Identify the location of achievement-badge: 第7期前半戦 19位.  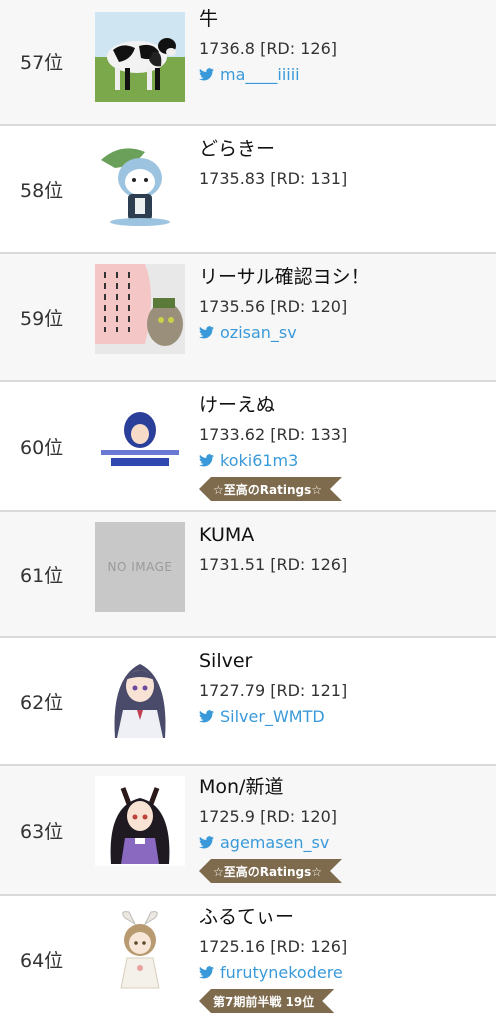
(266, 1001).